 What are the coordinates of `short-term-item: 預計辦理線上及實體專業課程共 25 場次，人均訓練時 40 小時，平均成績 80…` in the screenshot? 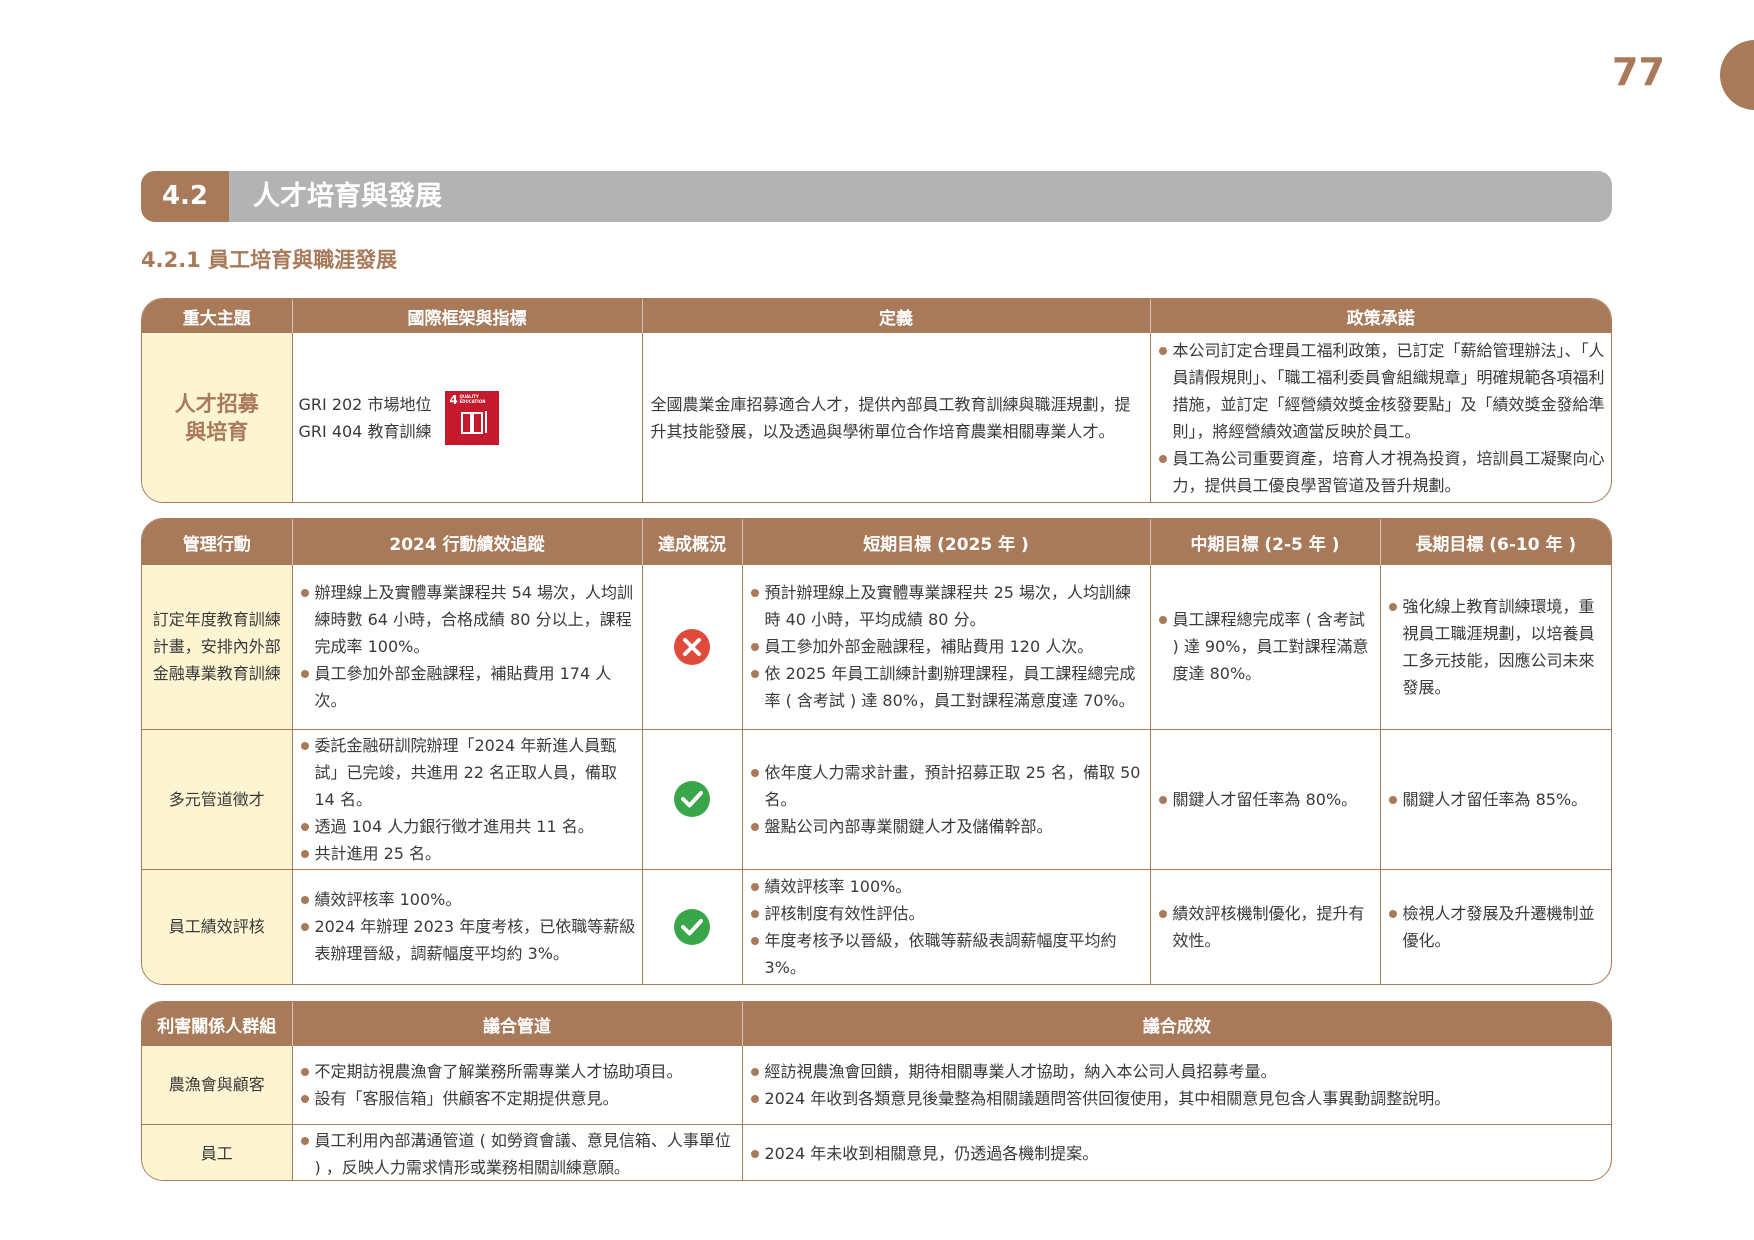 It's located at (946, 606).